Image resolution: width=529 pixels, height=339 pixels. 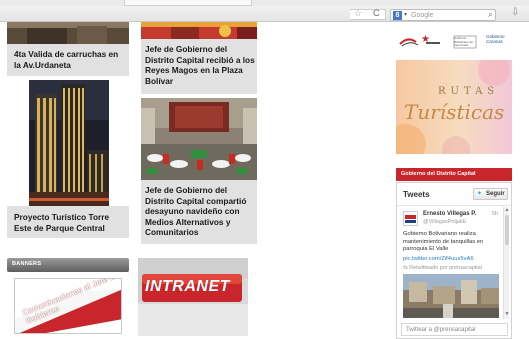 I want to click on download-arrow-icon: ⇩, so click(x=515, y=12).